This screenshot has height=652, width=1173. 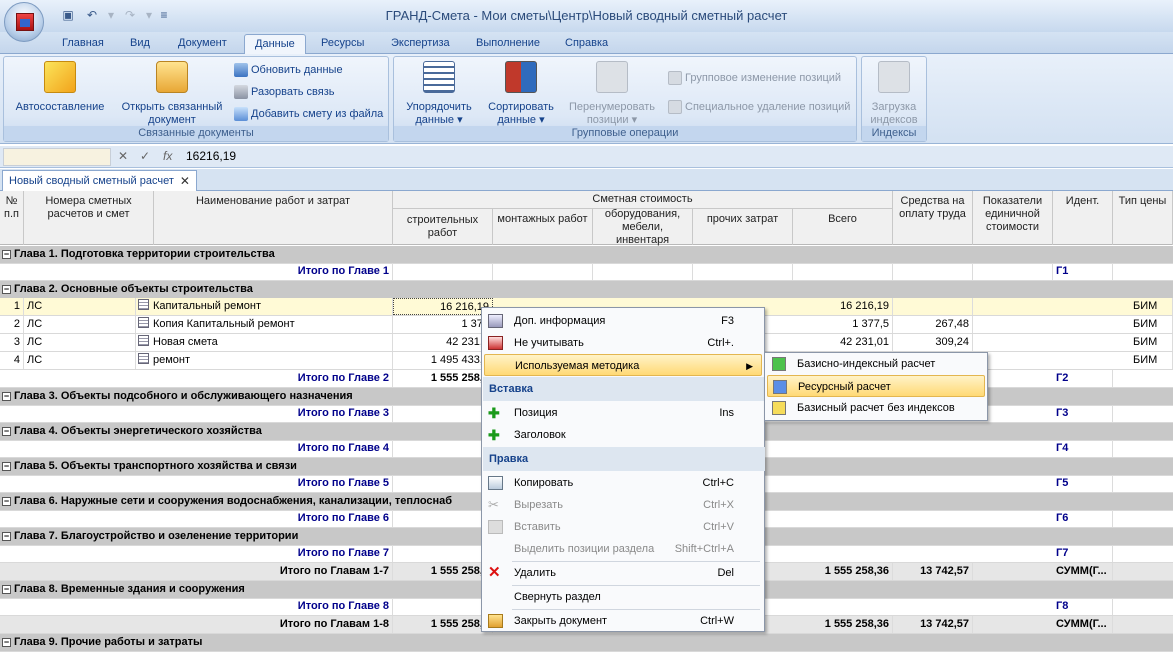 I want to click on tab-home: Главная, so click(x=83, y=44).